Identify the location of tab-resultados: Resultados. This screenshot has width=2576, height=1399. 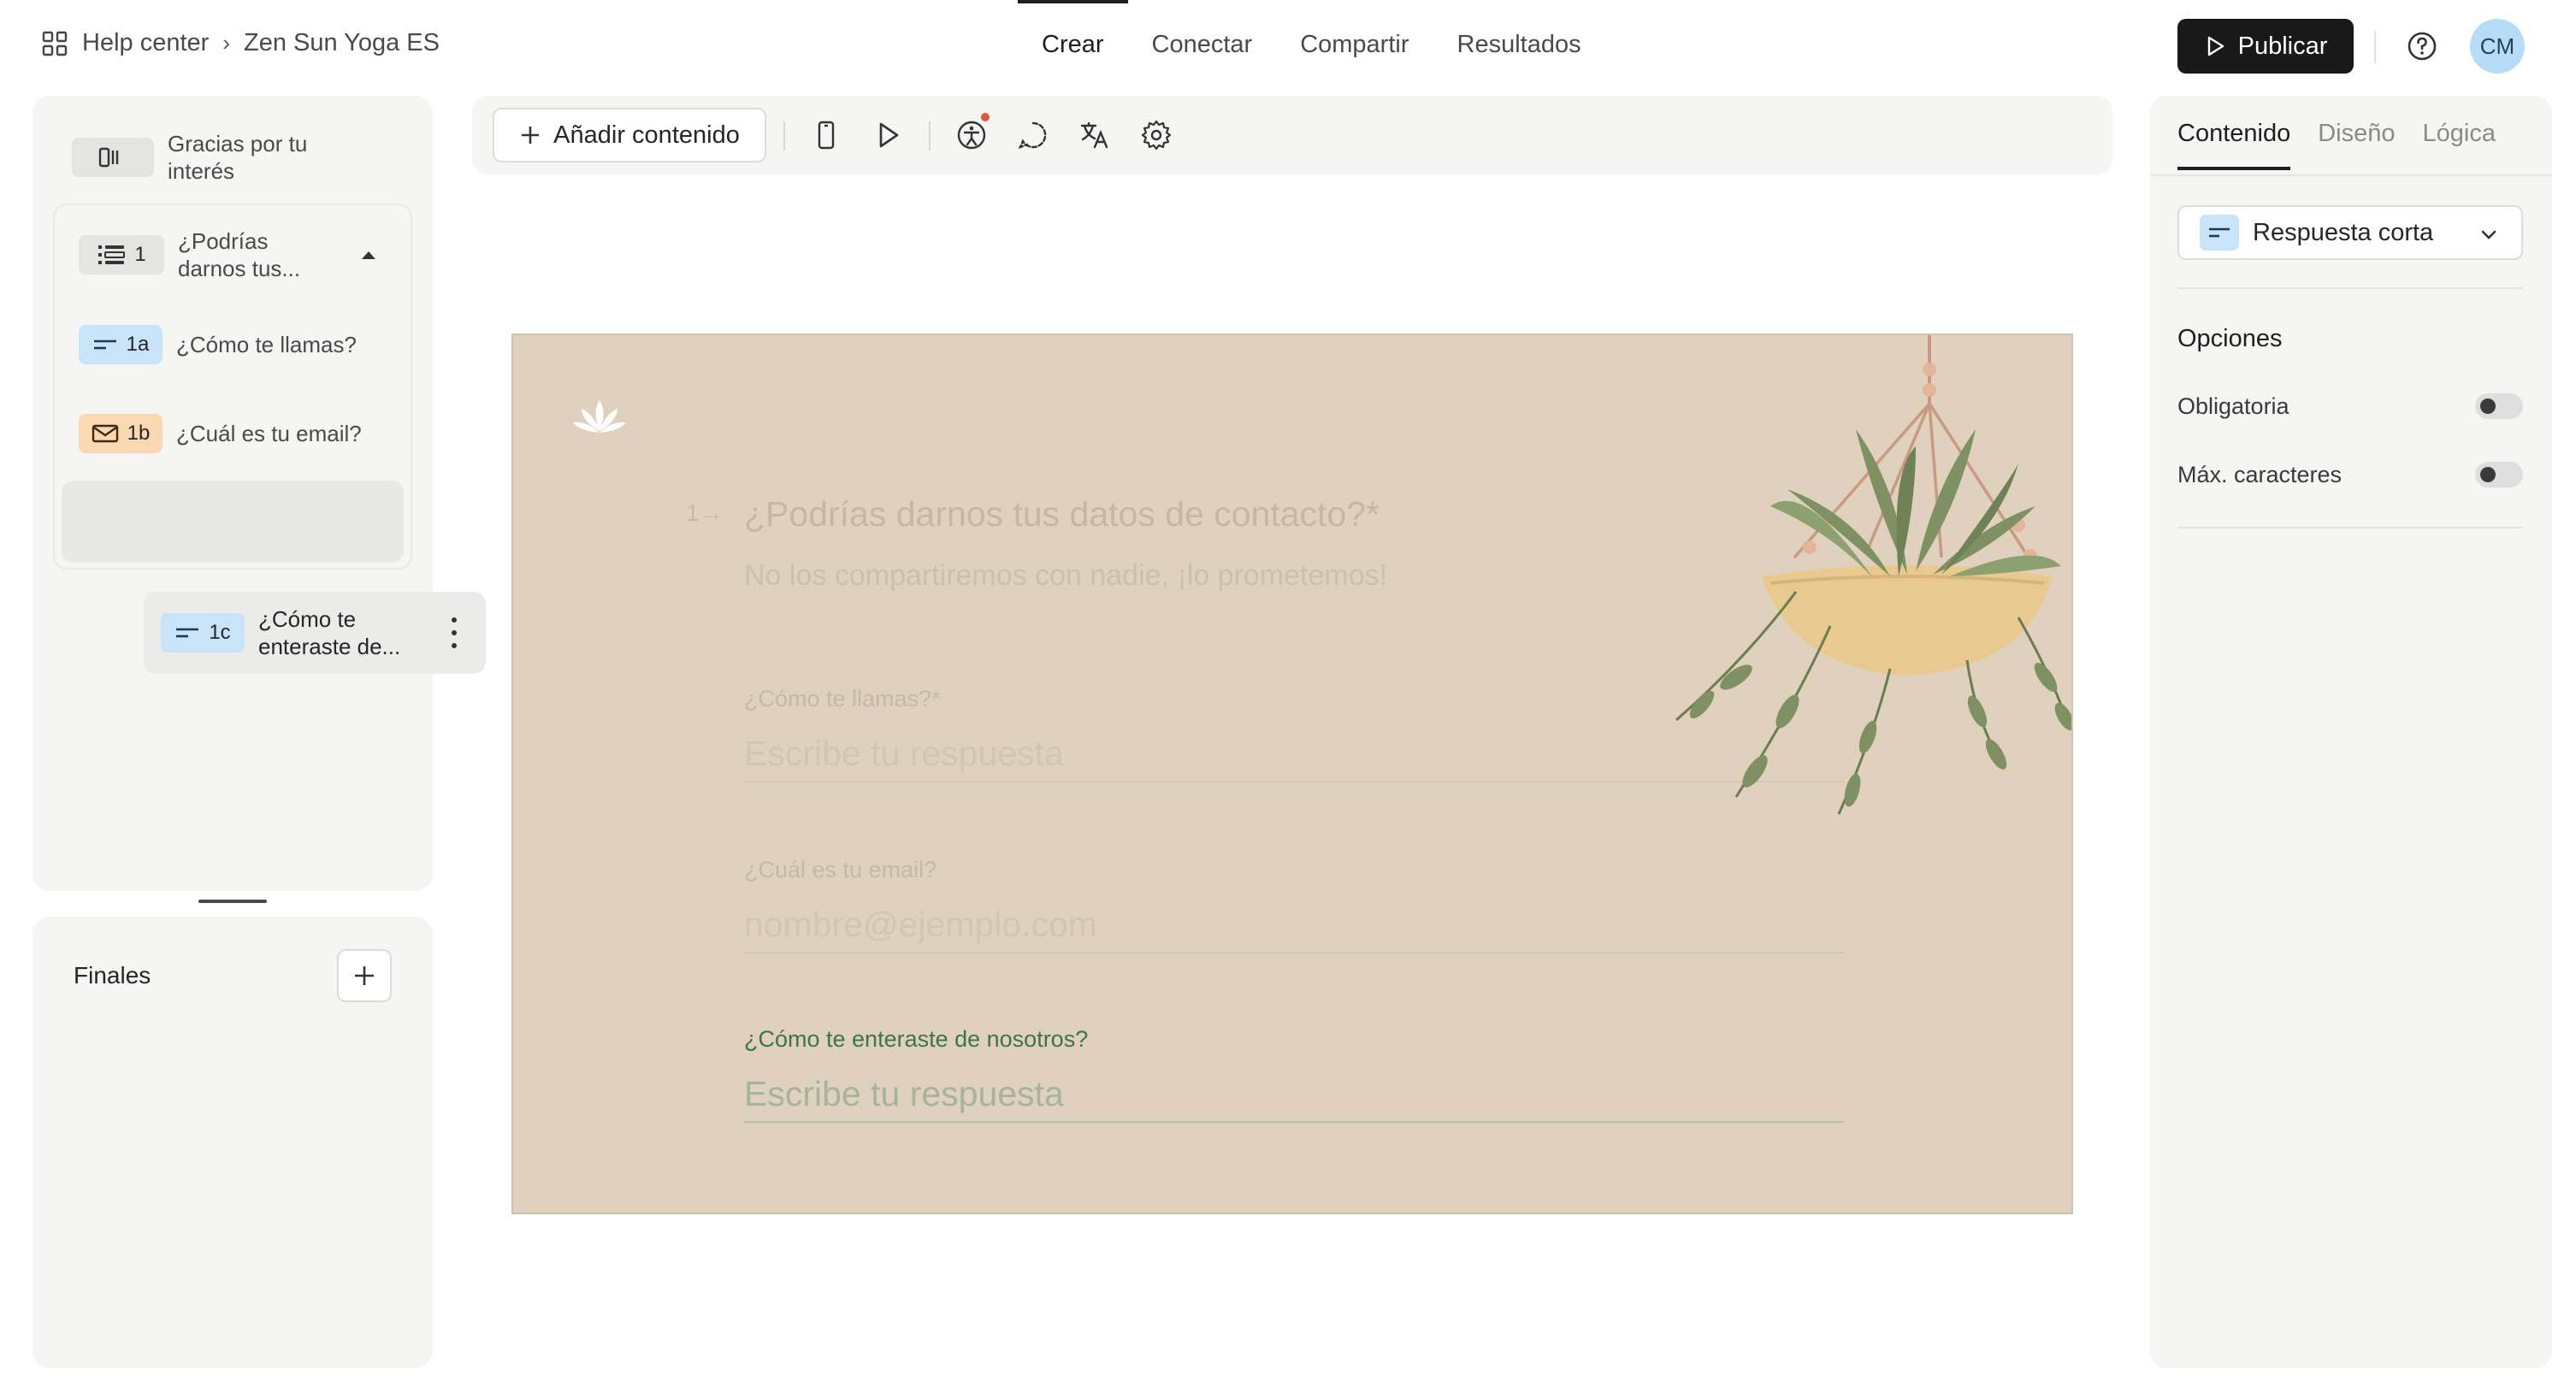
(1519, 46).